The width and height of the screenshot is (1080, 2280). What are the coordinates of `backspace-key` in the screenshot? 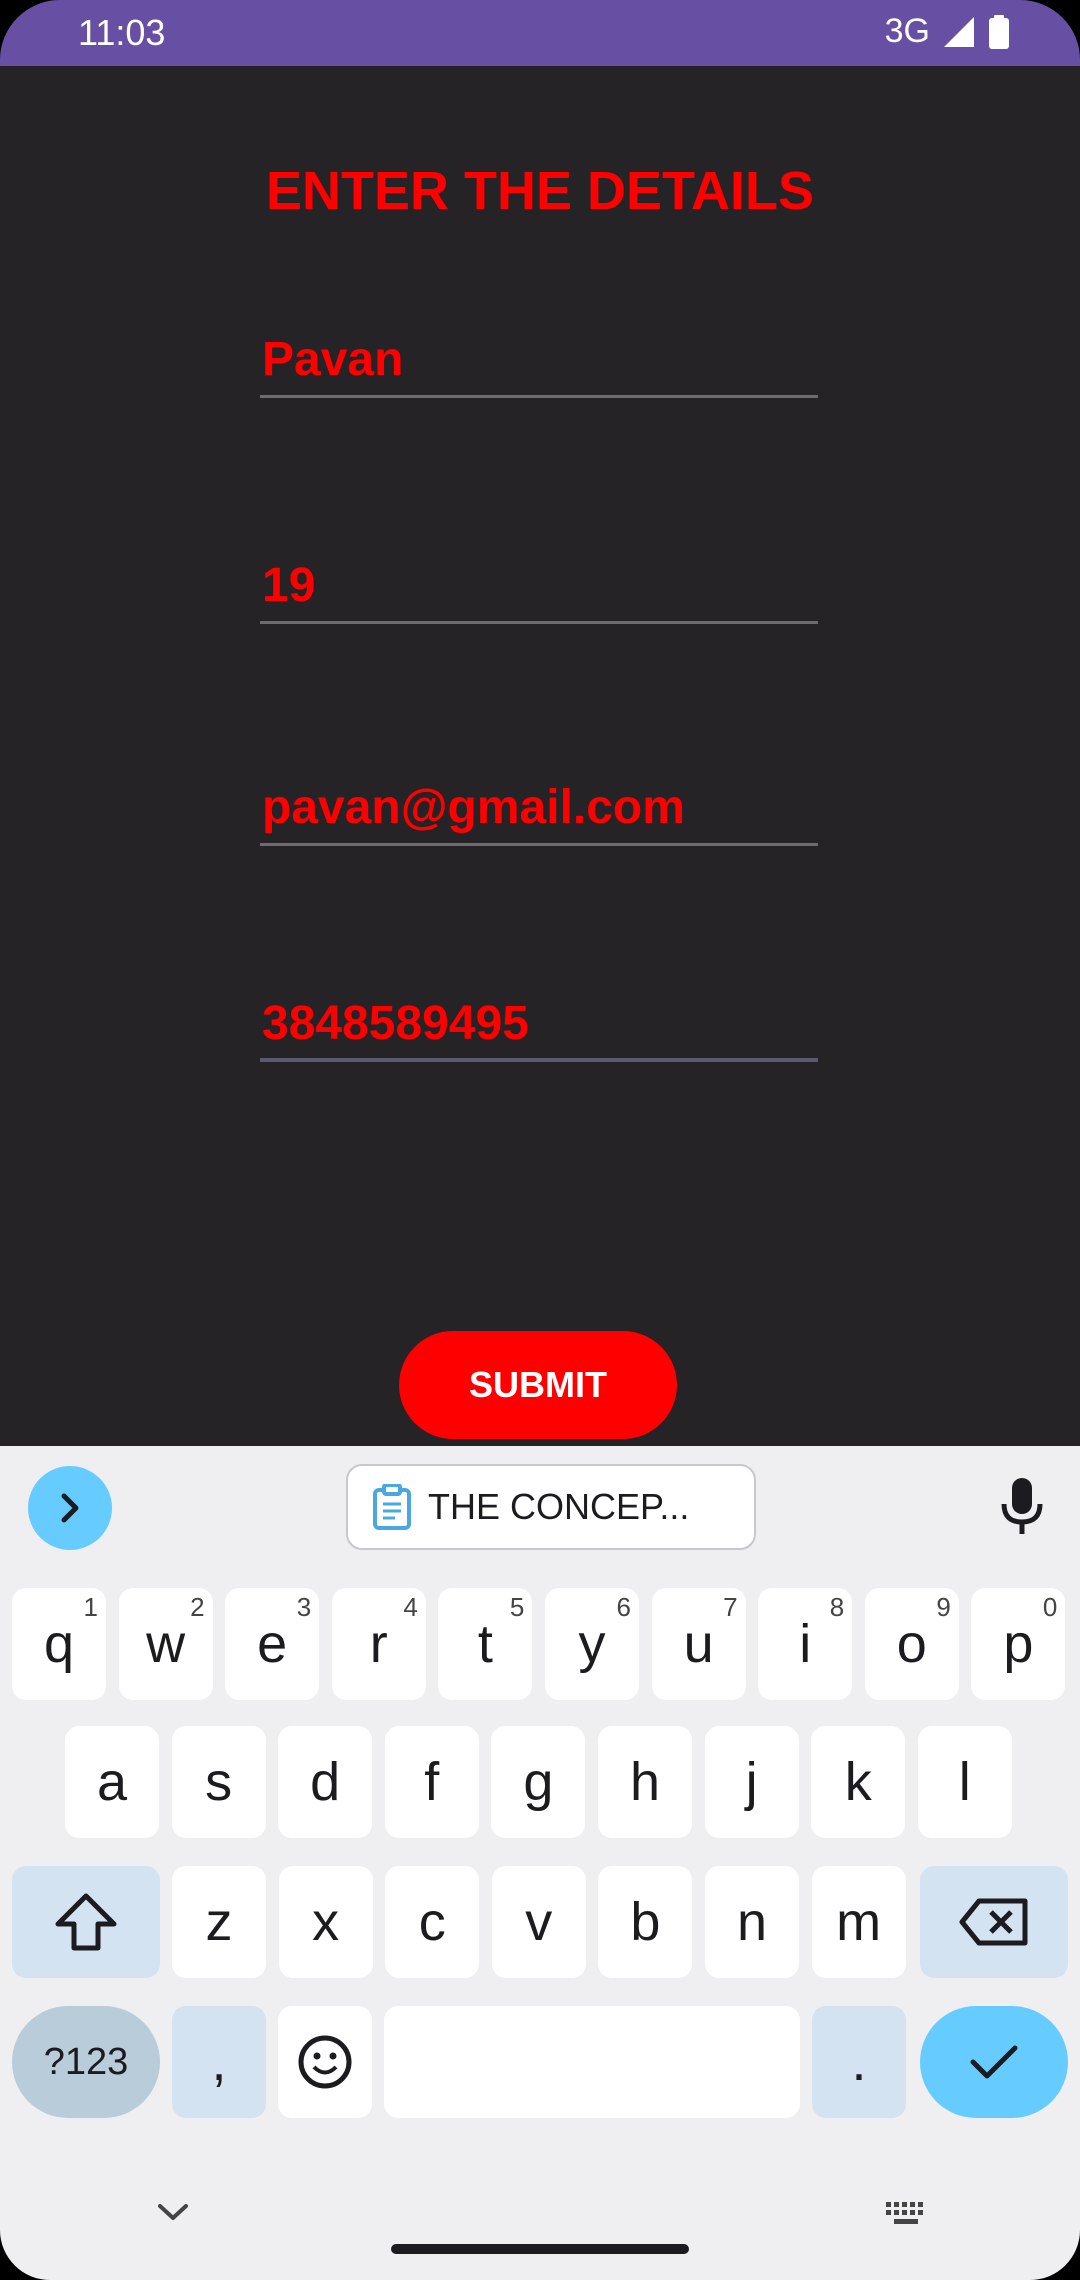 It's located at (994, 1922).